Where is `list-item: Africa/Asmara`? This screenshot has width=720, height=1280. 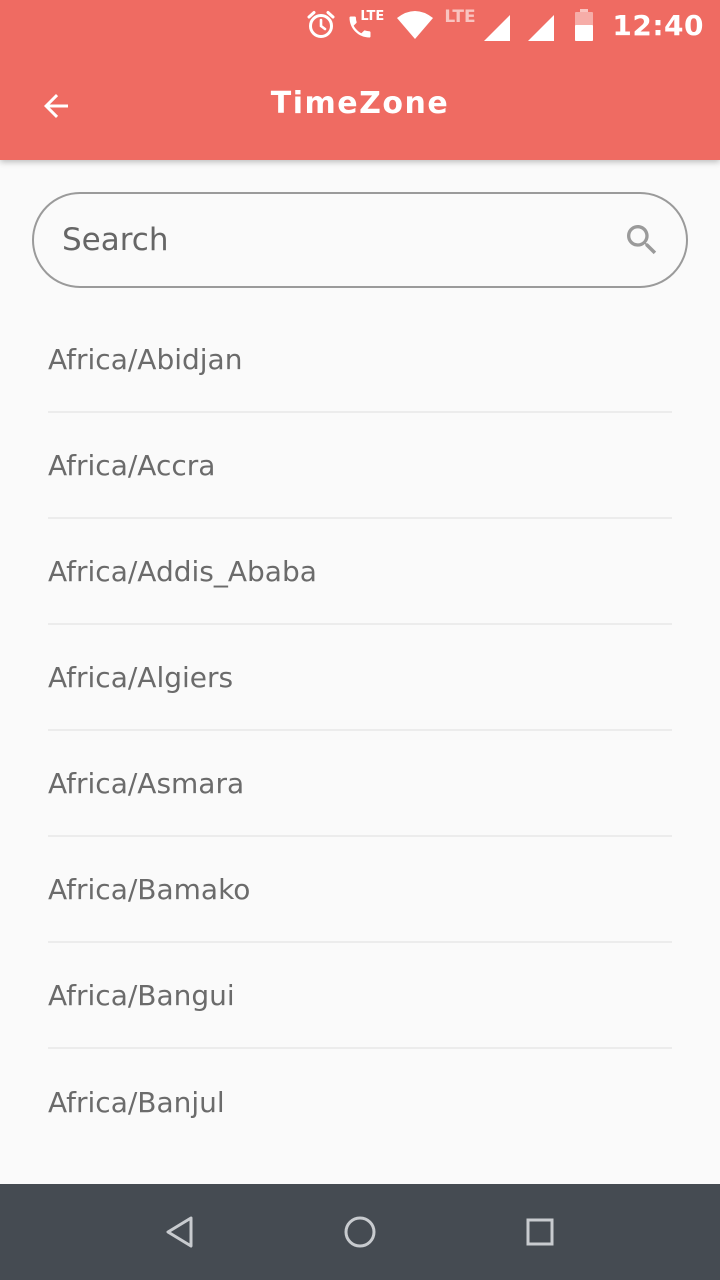
list-item: Africa/Asmara is located at coordinates (360, 784).